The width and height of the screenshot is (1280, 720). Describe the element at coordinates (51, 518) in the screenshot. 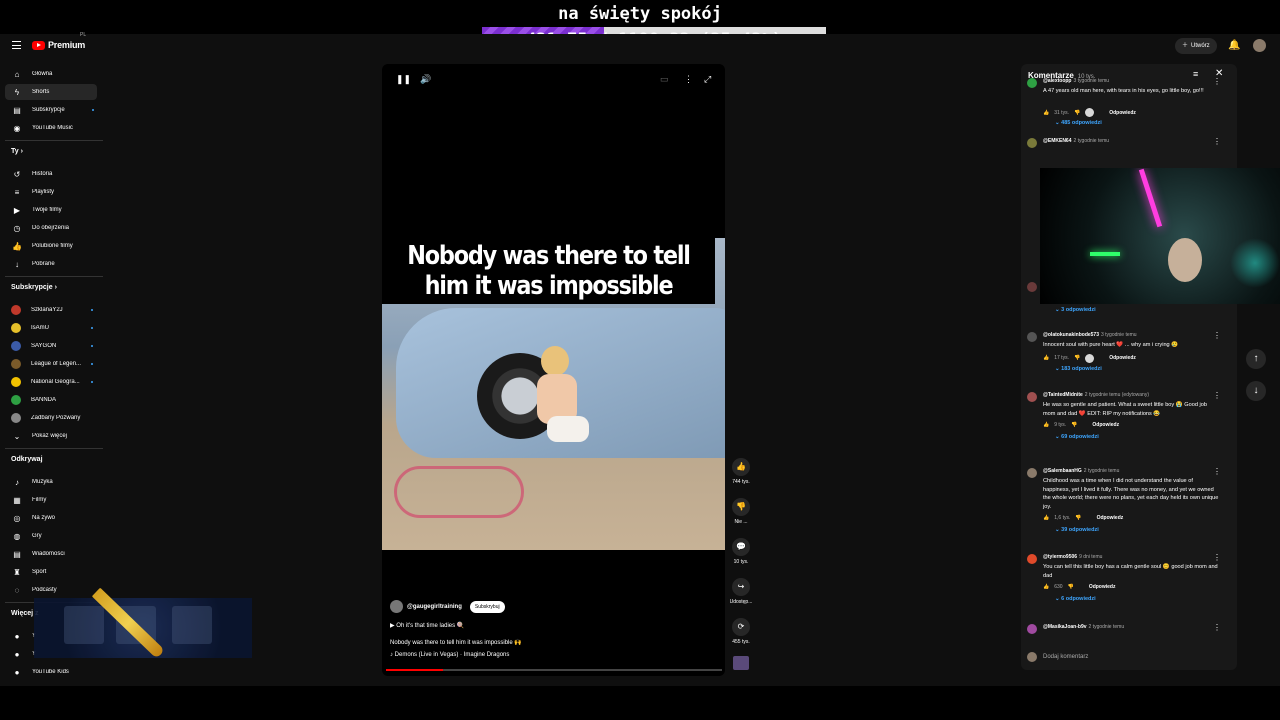

I see `sidebar-item: ◎ Na żywo` at that location.